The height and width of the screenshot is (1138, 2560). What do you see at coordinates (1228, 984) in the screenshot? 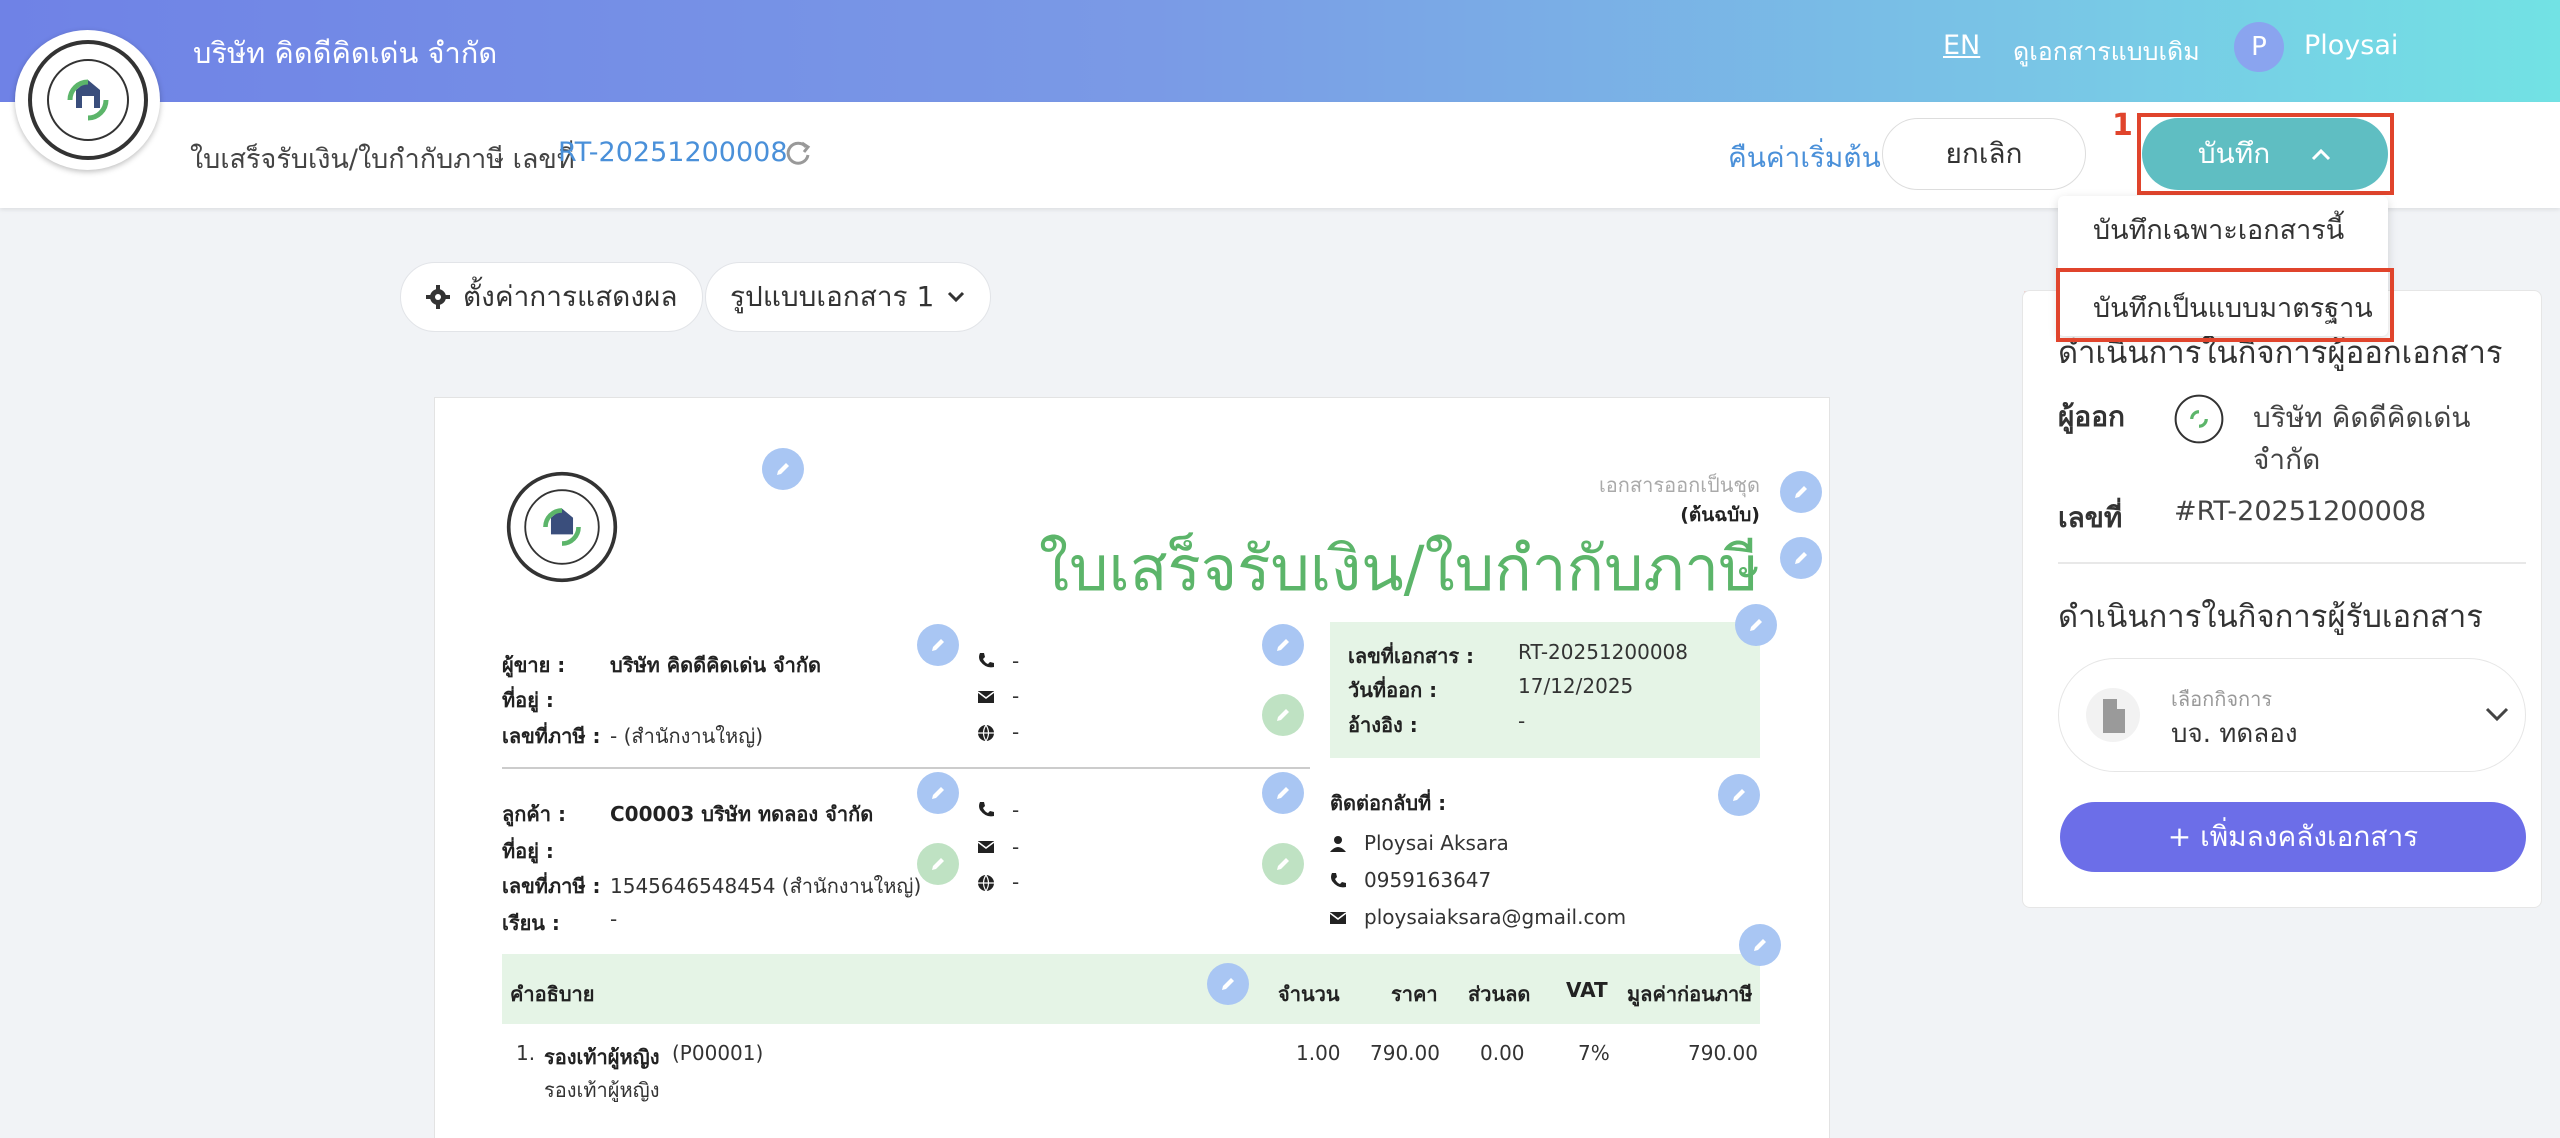
I see `edit-table-columns-button` at bounding box center [1228, 984].